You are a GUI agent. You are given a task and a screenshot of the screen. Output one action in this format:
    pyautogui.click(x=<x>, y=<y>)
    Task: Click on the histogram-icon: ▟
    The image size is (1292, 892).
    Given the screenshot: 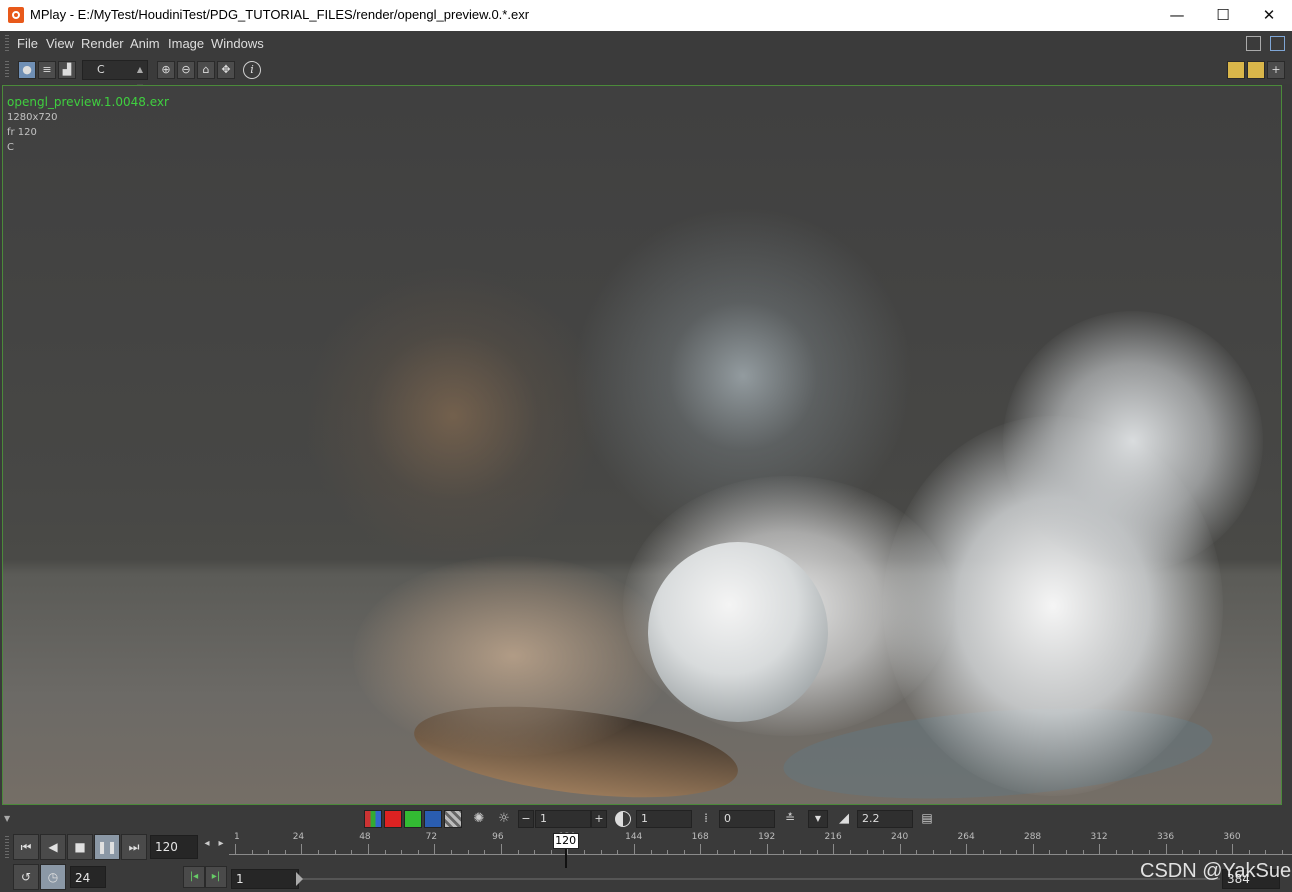 What is the action you would take?
    pyautogui.click(x=67, y=70)
    